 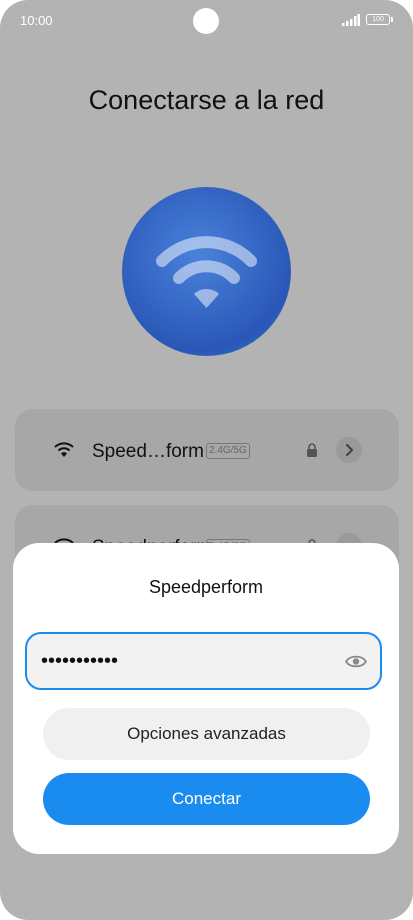 What do you see at coordinates (206, 734) in the screenshot?
I see `advanced-options-button: Opciones avanzadas` at bounding box center [206, 734].